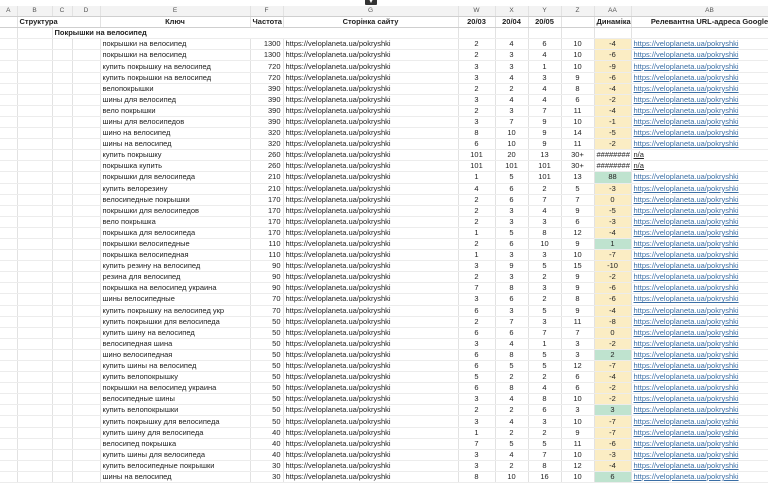 The image size is (768, 483). Describe the element at coordinates (512, 277) in the screenshot. I see `position-x-cell: 3` at that location.